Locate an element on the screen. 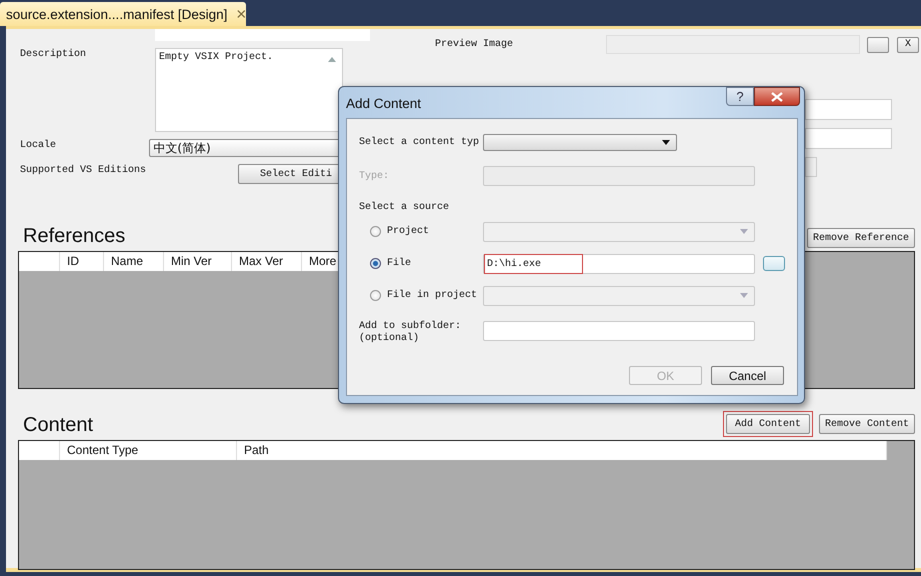  content-heading: Content is located at coordinates (58, 425).